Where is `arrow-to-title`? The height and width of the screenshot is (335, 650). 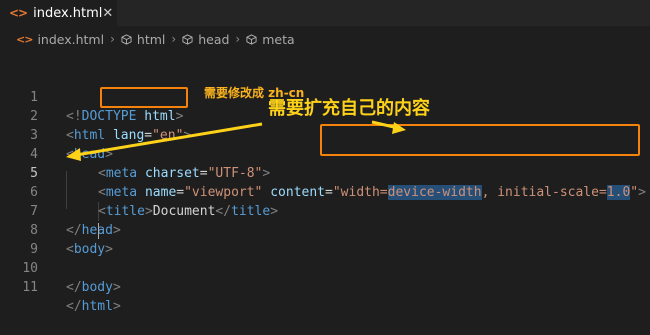
arrow-to-title is located at coordinates (164, 141).